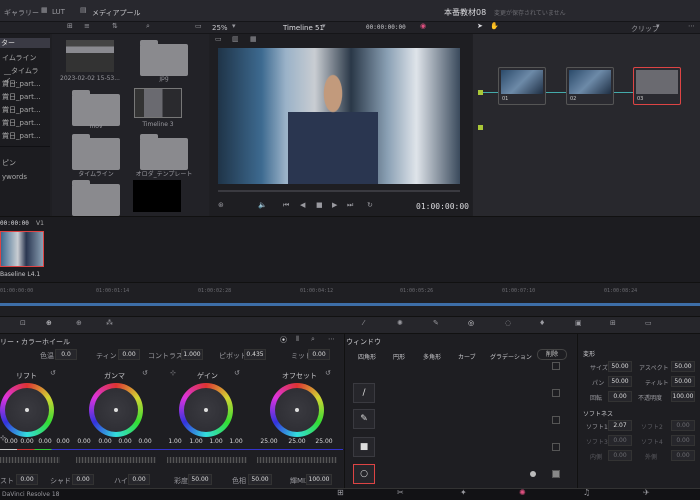 The image size is (700, 500). Describe the element at coordinates (30, 460) in the screenshot. I see `lift-master-slider` at that location.